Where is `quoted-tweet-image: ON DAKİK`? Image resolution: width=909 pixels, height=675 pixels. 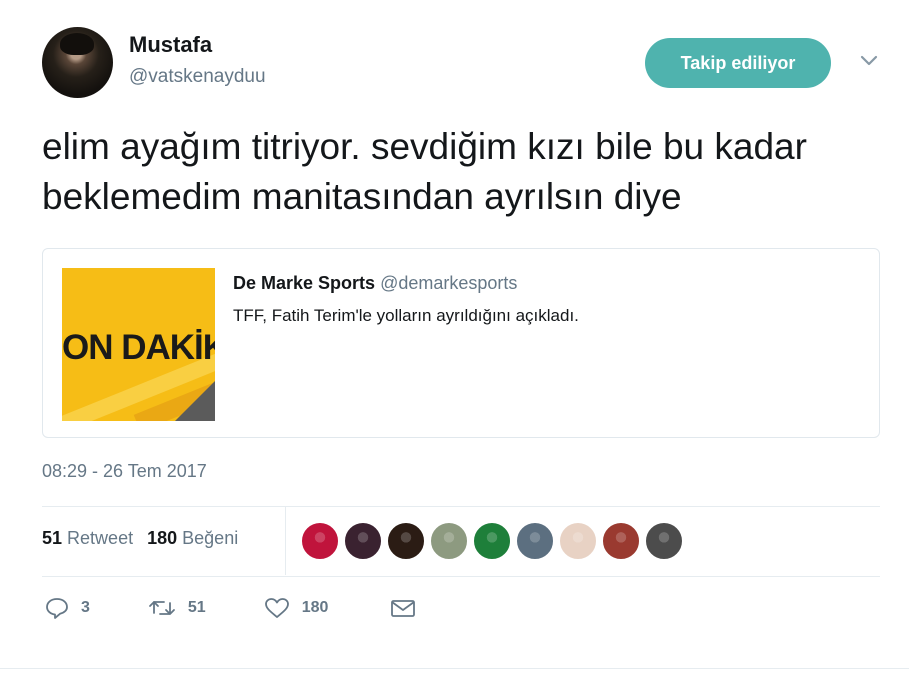 quoted-tweet-image: ON DAKİK is located at coordinates (138, 344).